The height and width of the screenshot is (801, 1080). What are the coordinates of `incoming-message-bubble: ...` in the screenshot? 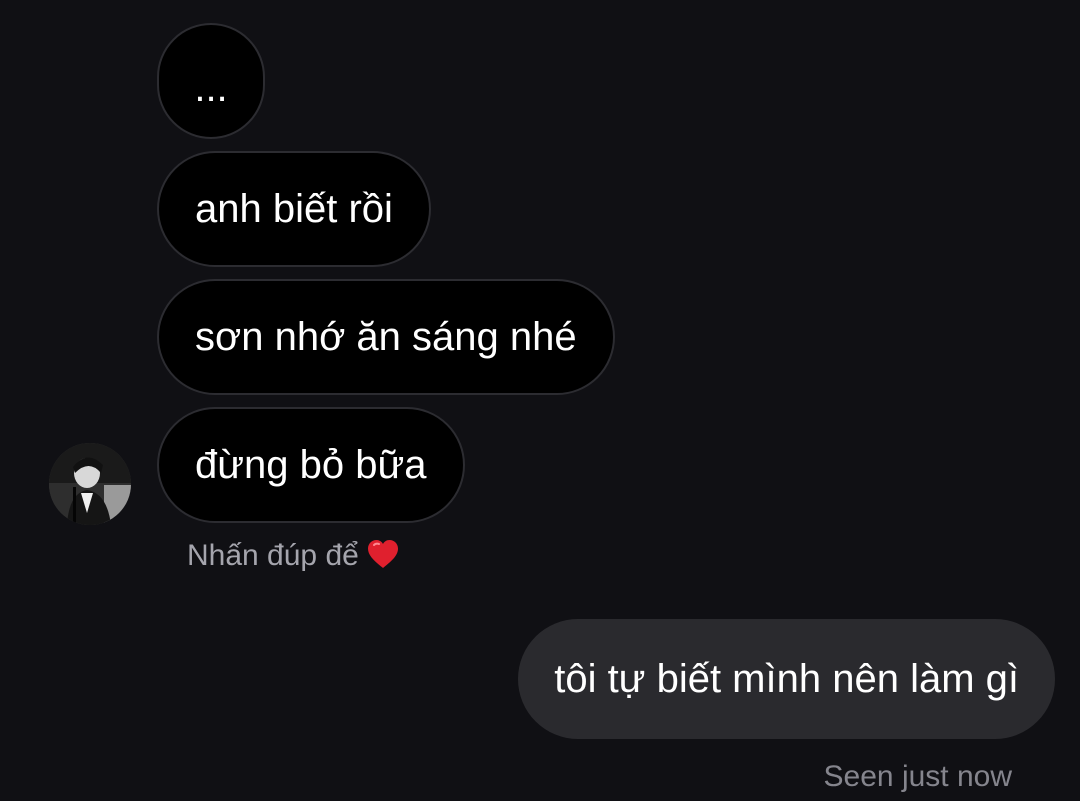 It's located at (211, 81).